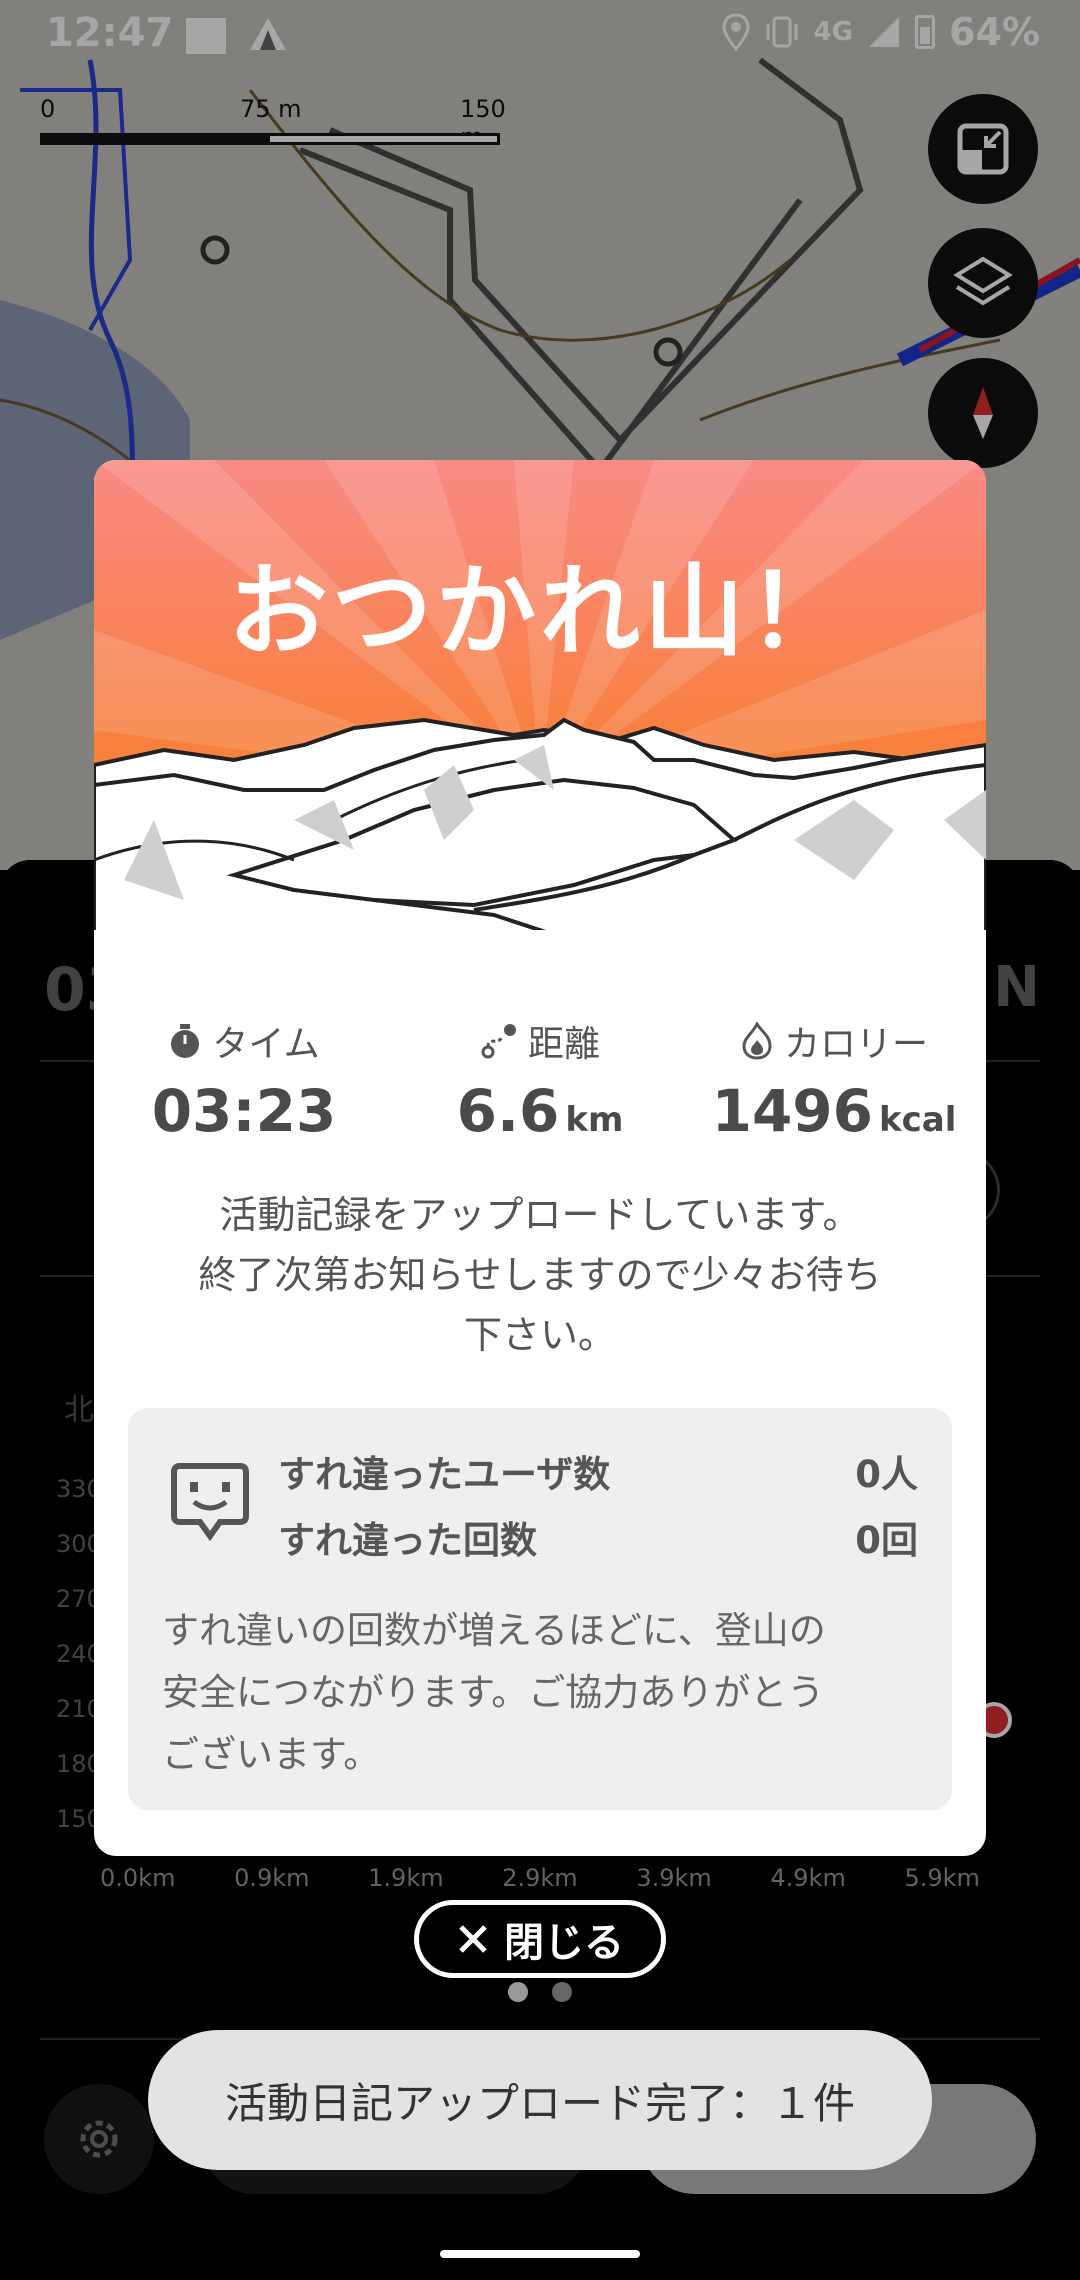 This screenshot has width=1080, height=2280. I want to click on flame-icon, so click(757, 1041).